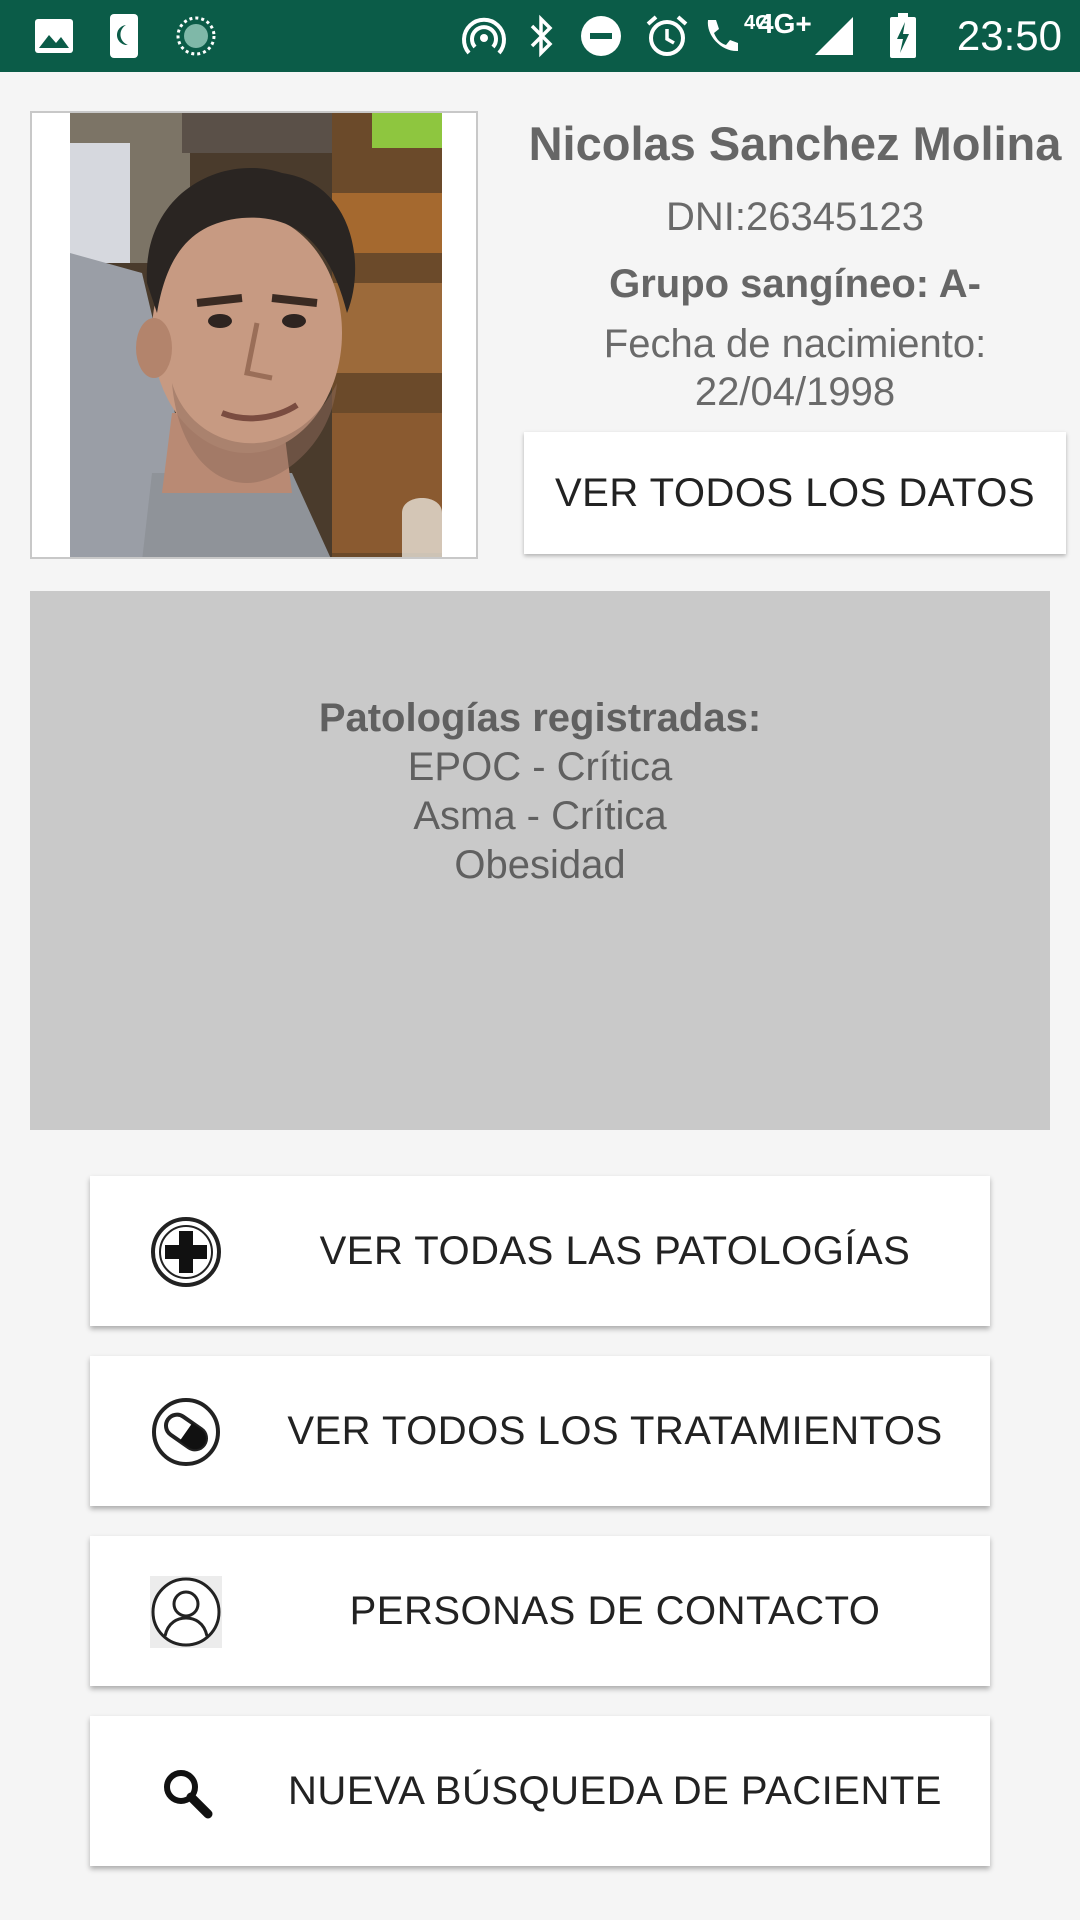 This screenshot has width=1080, height=1920. I want to click on status-bar: 4G 4G+ 23:50, so click(540, 36).